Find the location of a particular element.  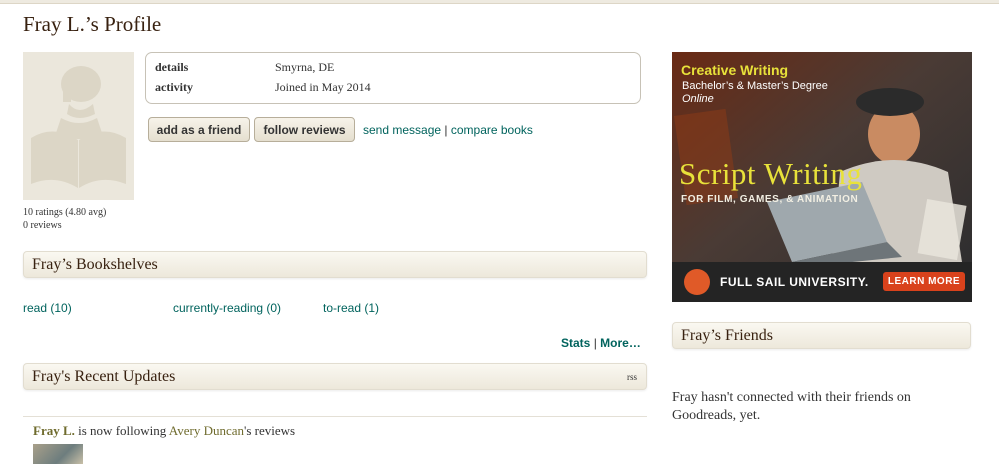

ad-headline: Script Writing is located at coordinates (771, 173).